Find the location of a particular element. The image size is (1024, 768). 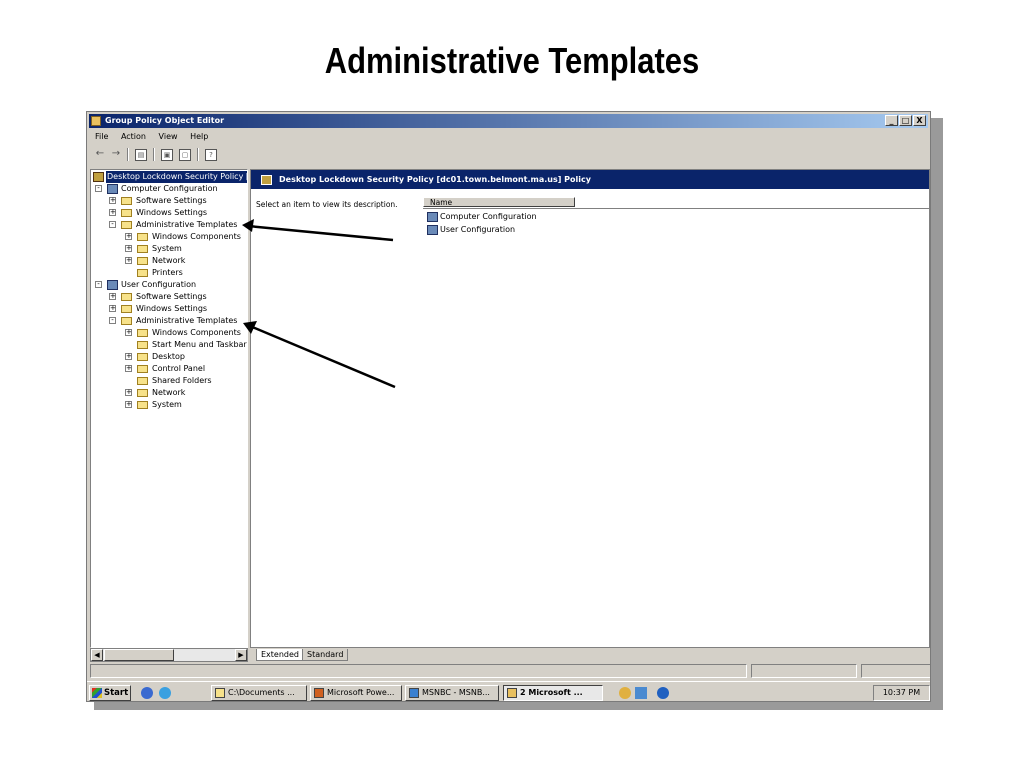

status-bar is located at coordinates (510, 672).